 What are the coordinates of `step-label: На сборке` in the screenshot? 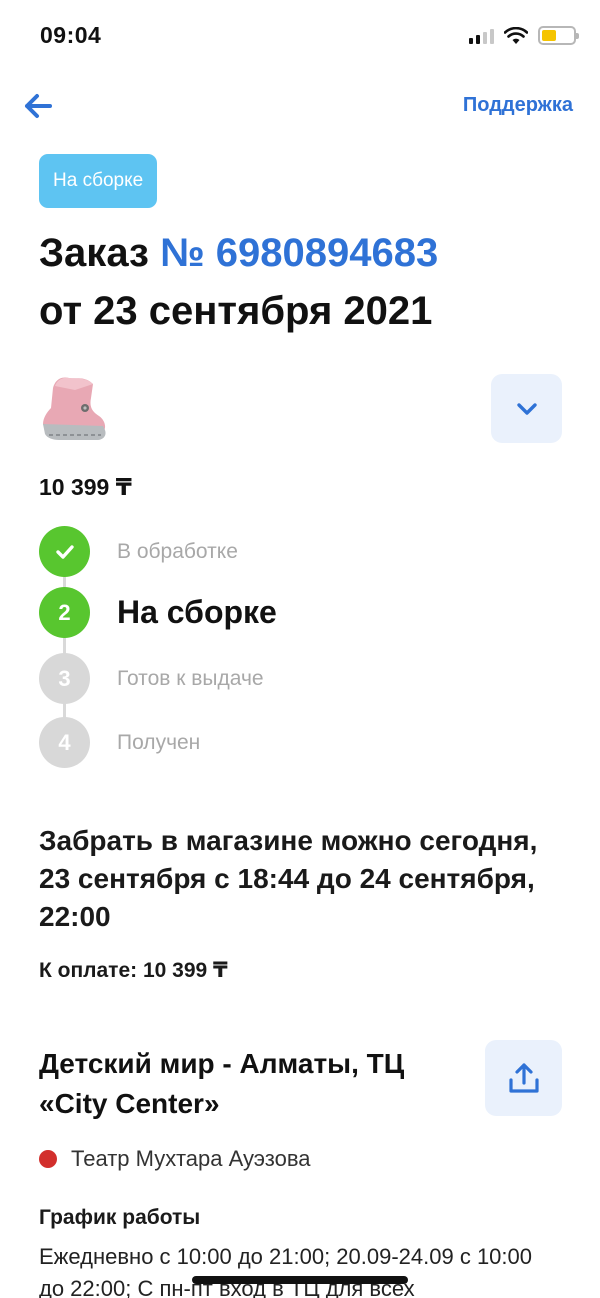 It's located at (197, 612).